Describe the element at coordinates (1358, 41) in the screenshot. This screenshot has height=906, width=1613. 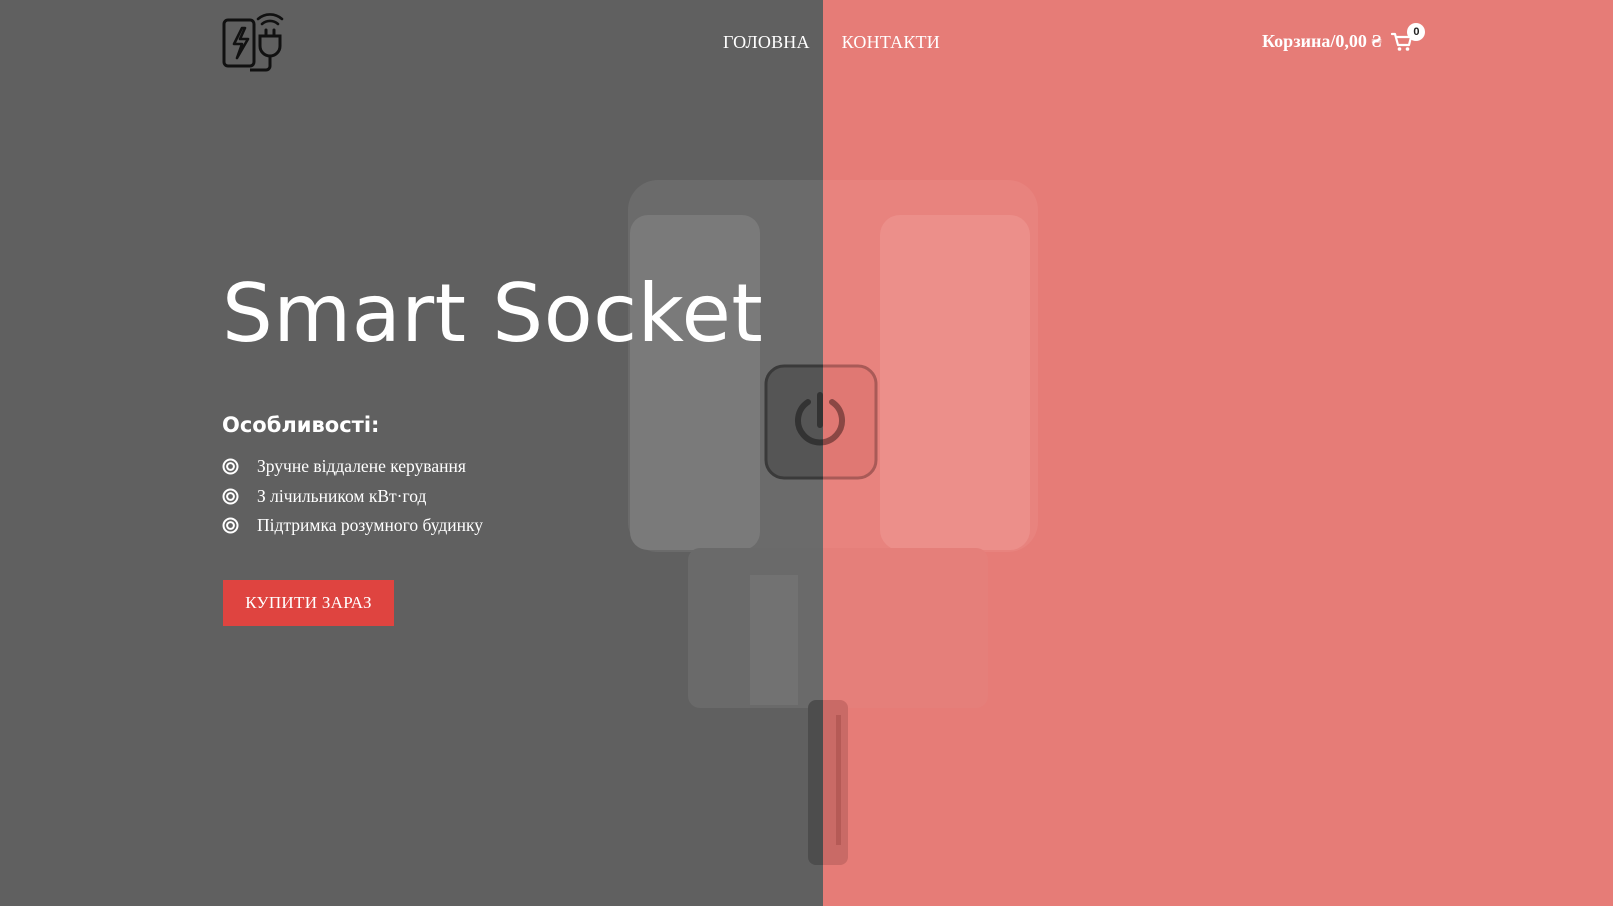
I see `cart-total: 0,00 ₴` at that location.